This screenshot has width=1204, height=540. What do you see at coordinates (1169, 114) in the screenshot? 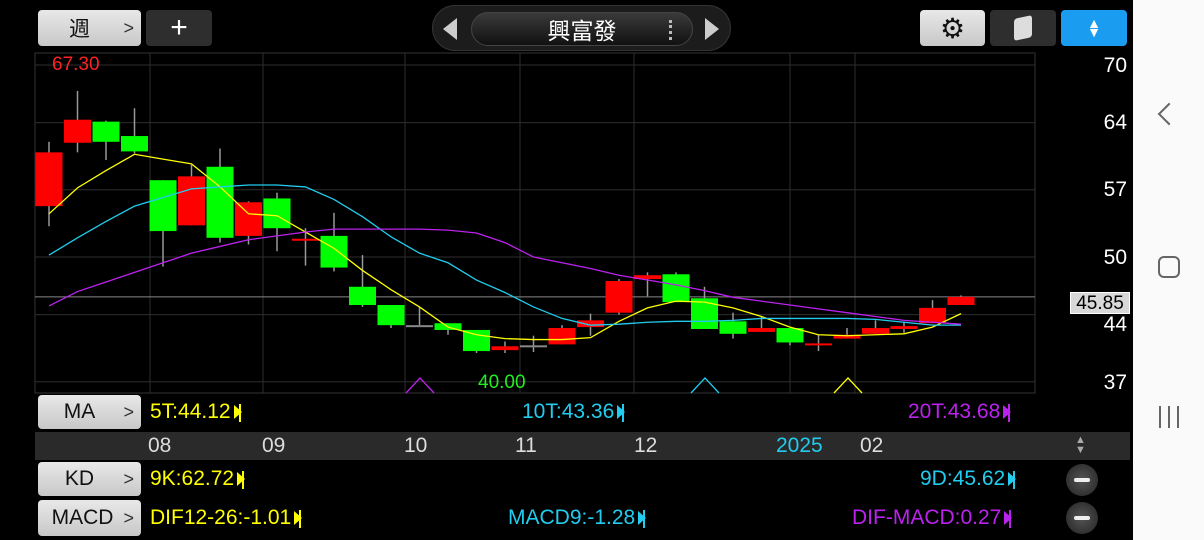
I see `back-icon` at bounding box center [1169, 114].